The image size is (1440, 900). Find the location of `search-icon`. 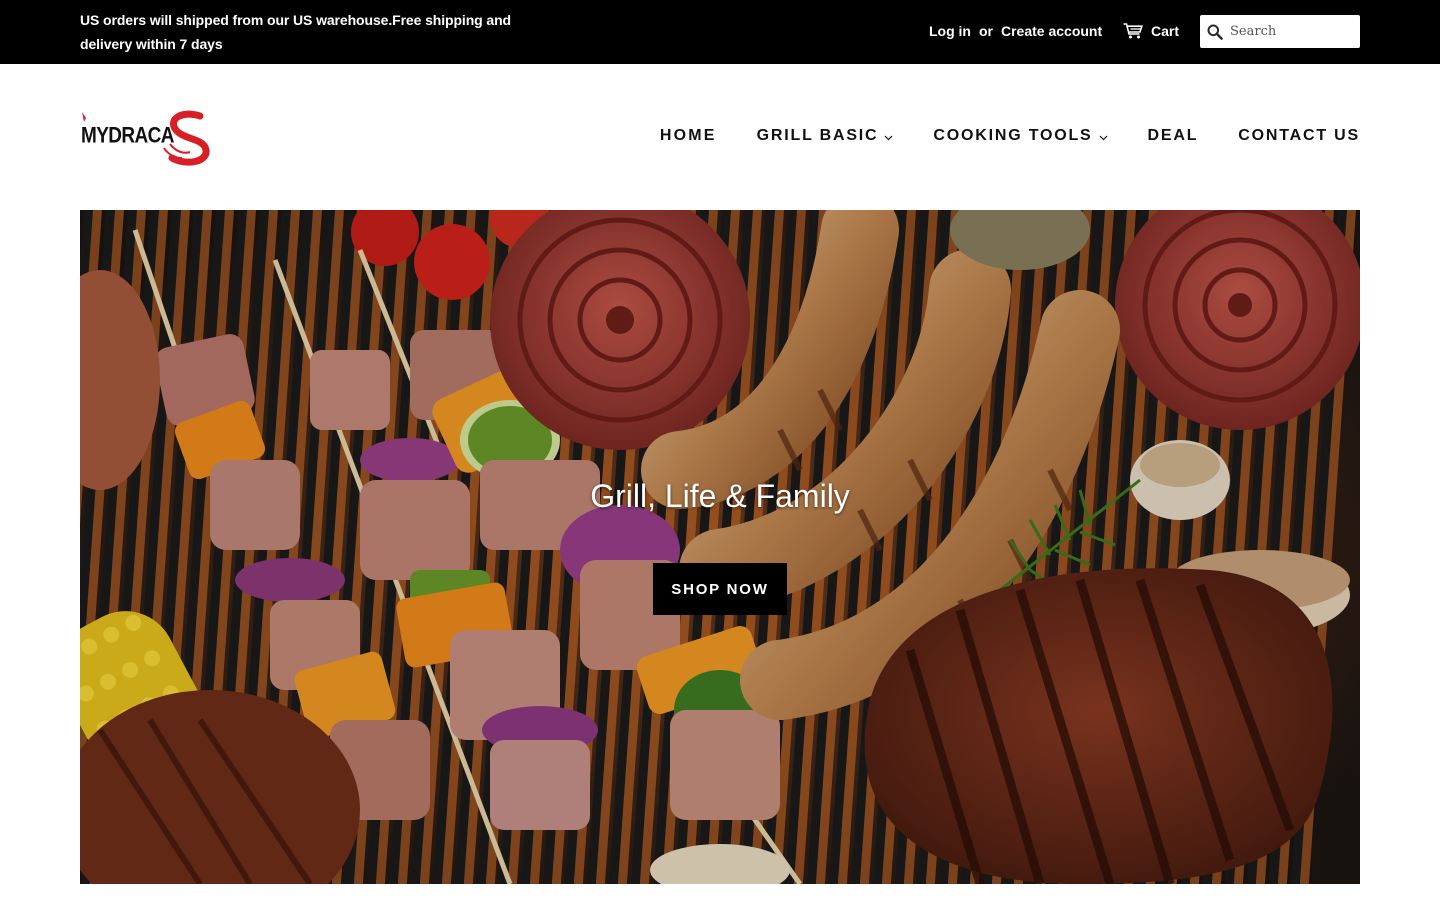

search-icon is located at coordinates (1215, 31).